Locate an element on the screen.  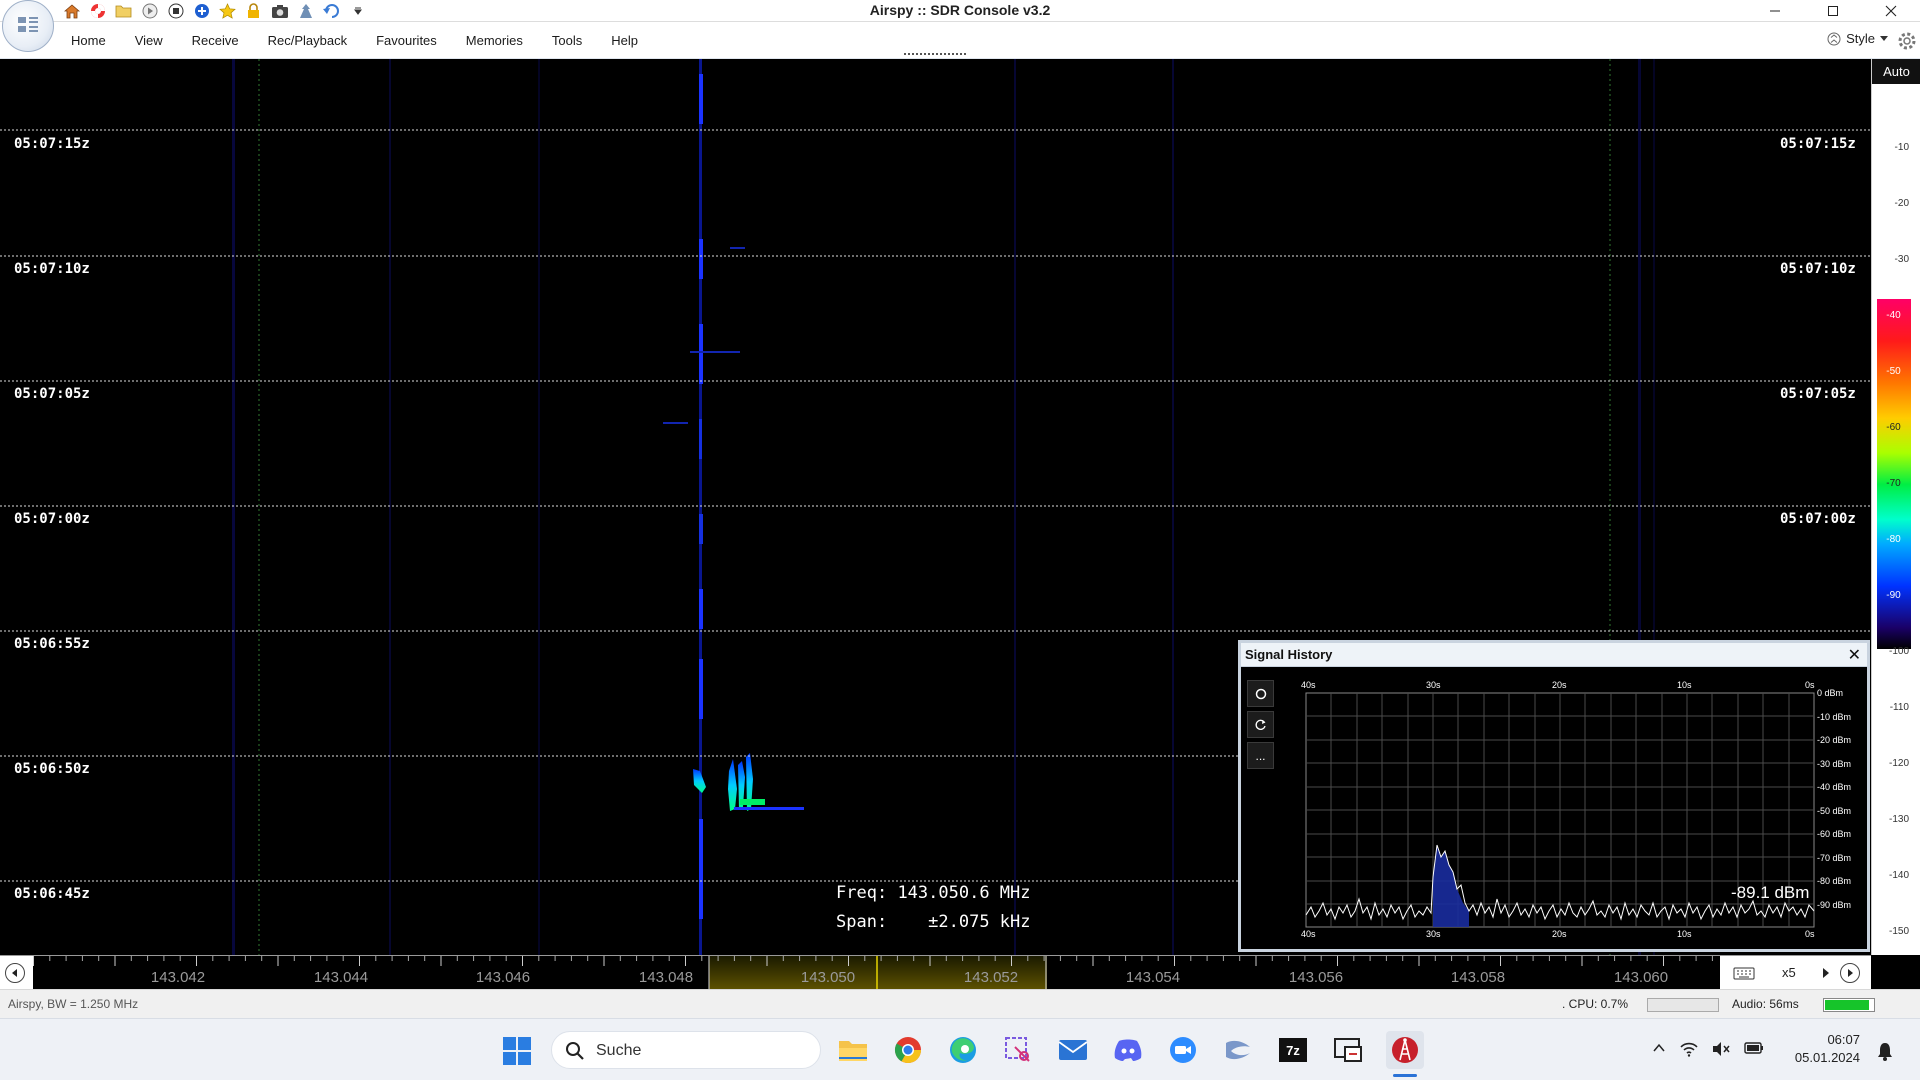
sig-time-label: 10s is located at coordinates (1684, 685).